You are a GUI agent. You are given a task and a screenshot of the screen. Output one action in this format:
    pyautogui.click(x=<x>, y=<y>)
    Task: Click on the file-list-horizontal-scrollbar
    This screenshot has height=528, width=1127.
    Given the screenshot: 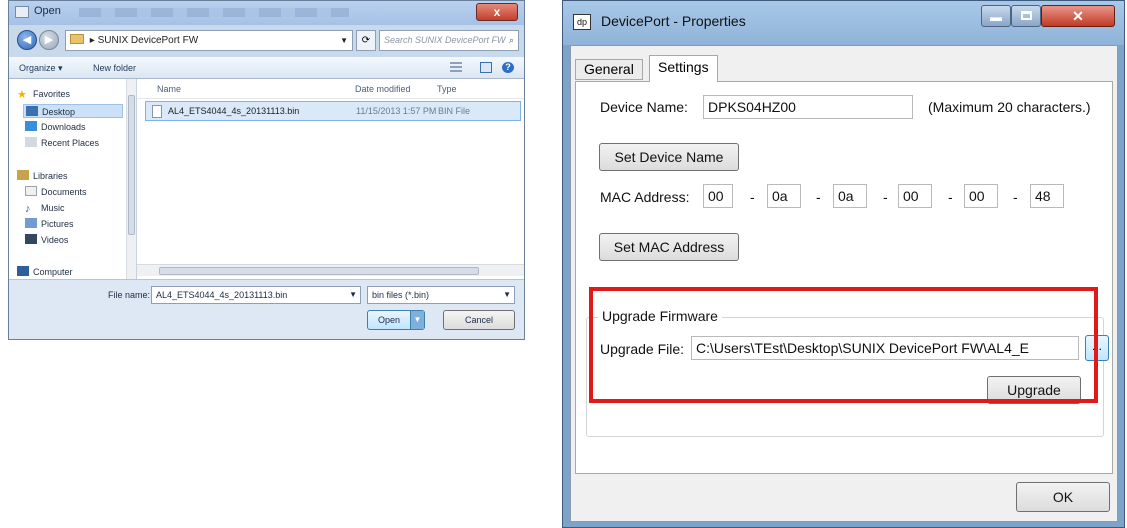 What is the action you would take?
    pyautogui.click(x=330, y=270)
    